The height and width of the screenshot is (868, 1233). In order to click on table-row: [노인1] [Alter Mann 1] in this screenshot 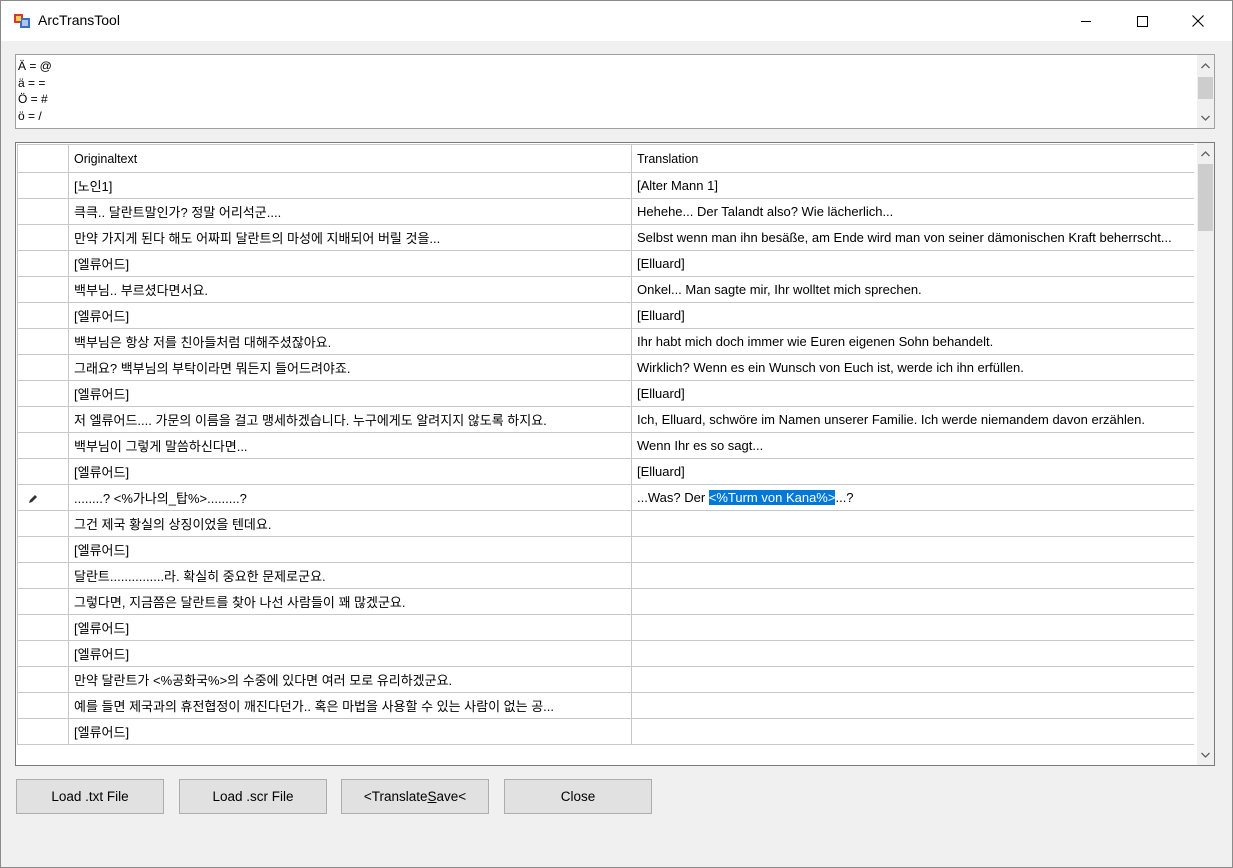, I will do `click(605, 185)`.